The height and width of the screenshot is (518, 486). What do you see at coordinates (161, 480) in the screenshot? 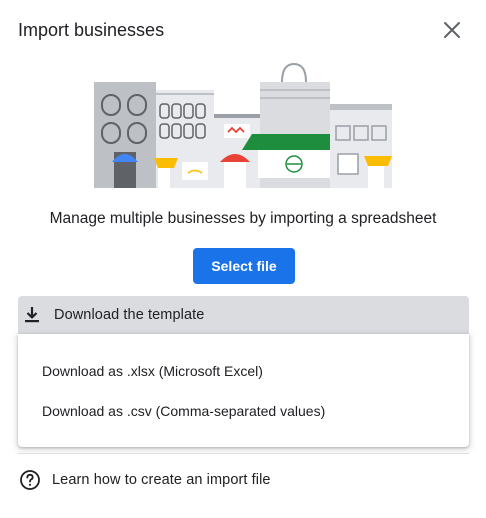
I see `help-link-label: Learn how to create an import file` at bounding box center [161, 480].